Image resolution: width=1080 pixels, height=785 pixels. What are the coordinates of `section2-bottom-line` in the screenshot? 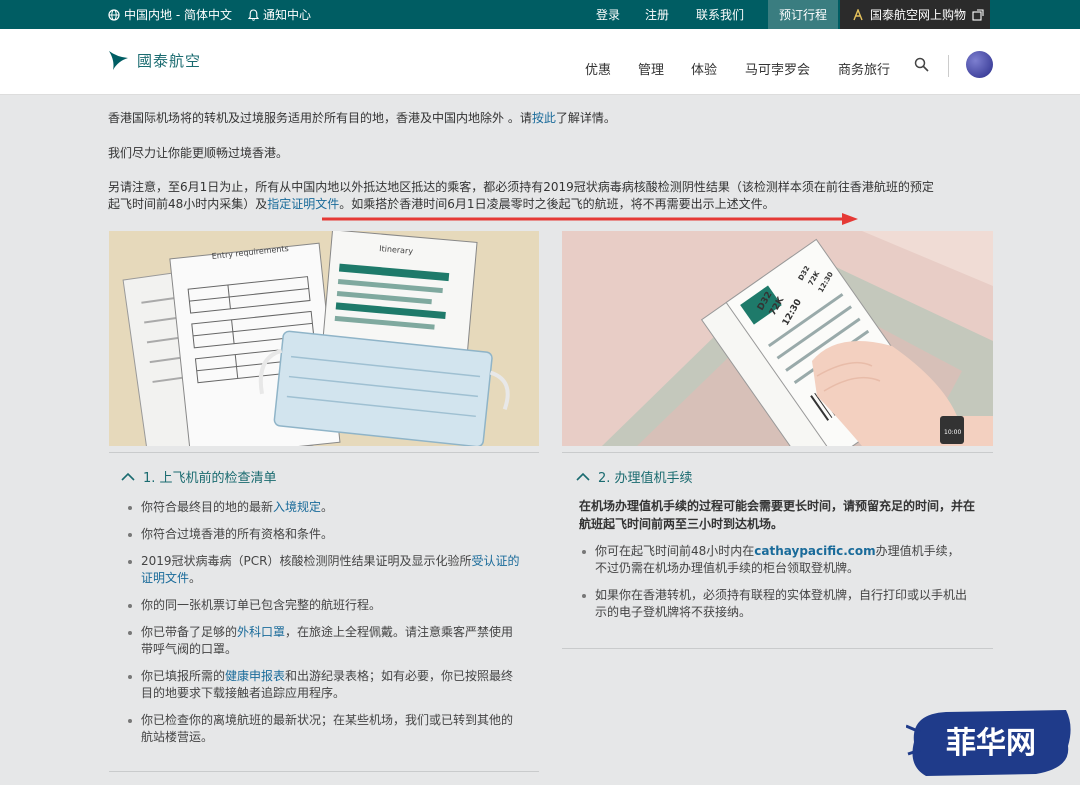 It's located at (777, 648).